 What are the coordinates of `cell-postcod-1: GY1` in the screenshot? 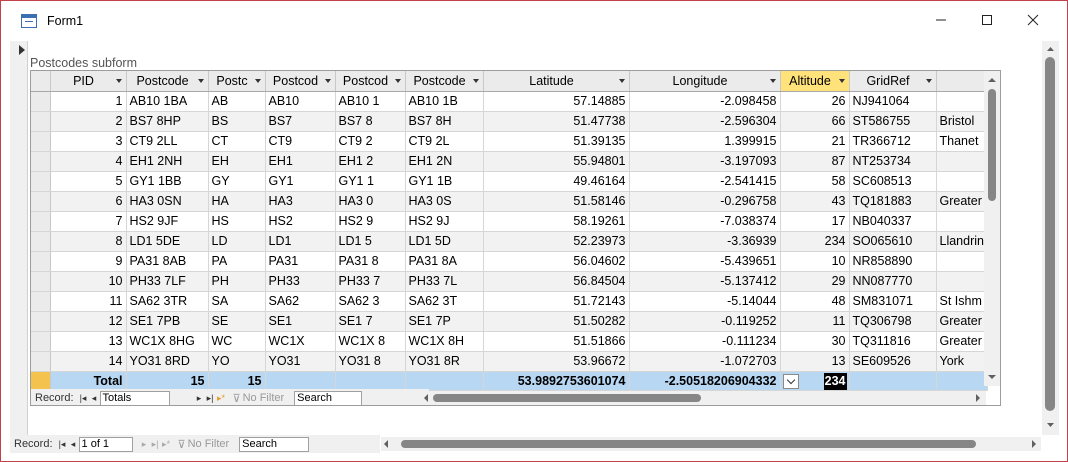 It's located at (300, 181).